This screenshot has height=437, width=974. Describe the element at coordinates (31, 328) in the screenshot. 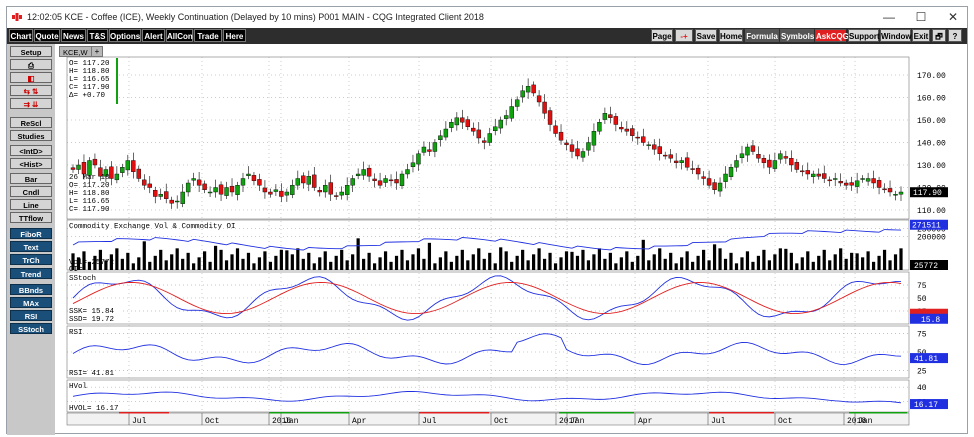

I see `sstoch-button: SStoch` at that location.